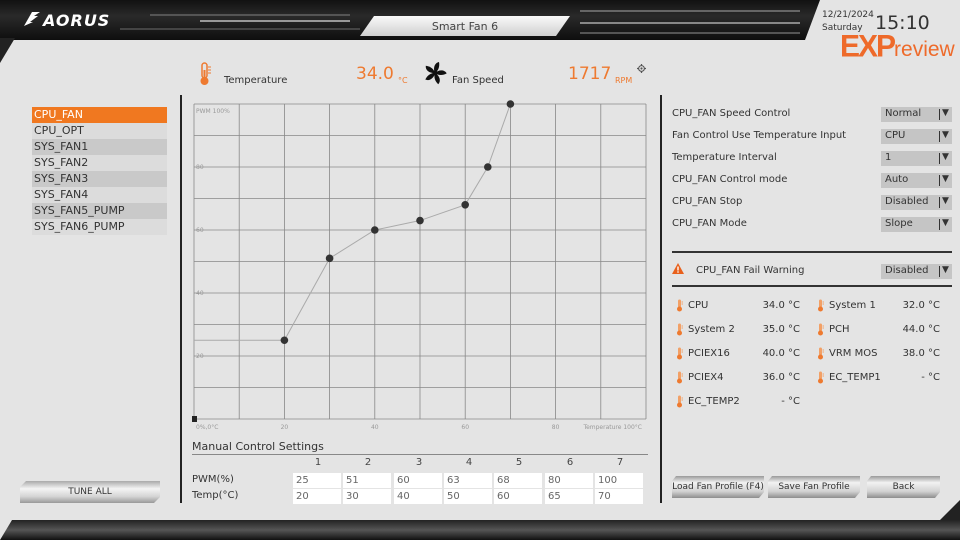  I want to click on setting-dropdown: Disabled ▼, so click(916, 202).